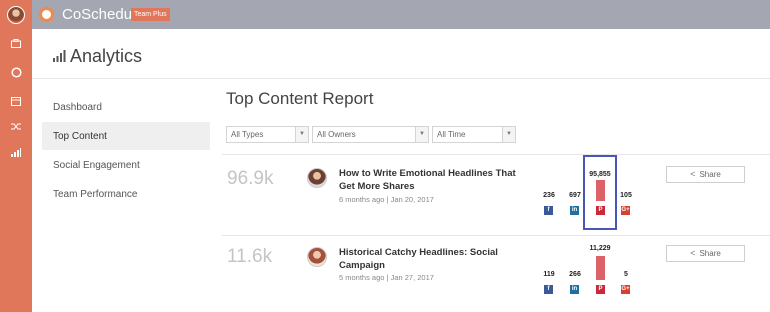 This screenshot has height=312, width=770. What do you see at coordinates (16, 15) in the screenshot?
I see `user-avatar` at bounding box center [16, 15].